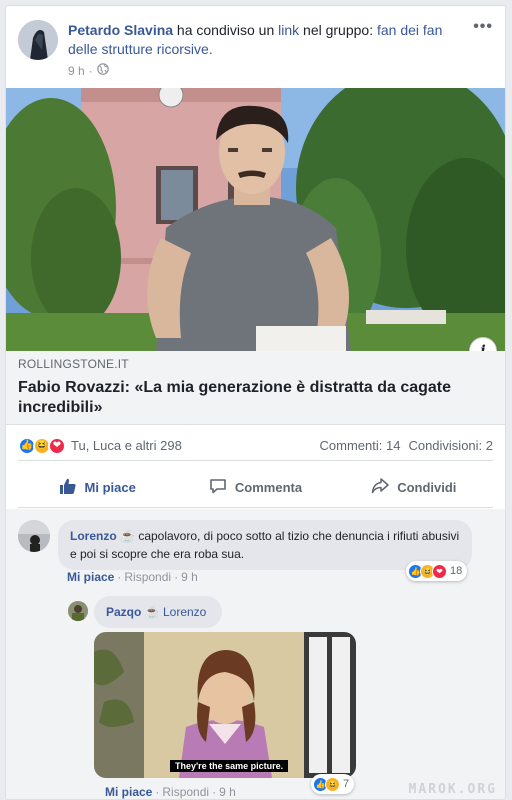 The image size is (512, 800). I want to click on comment-like-link: Mi piace, so click(90, 577).